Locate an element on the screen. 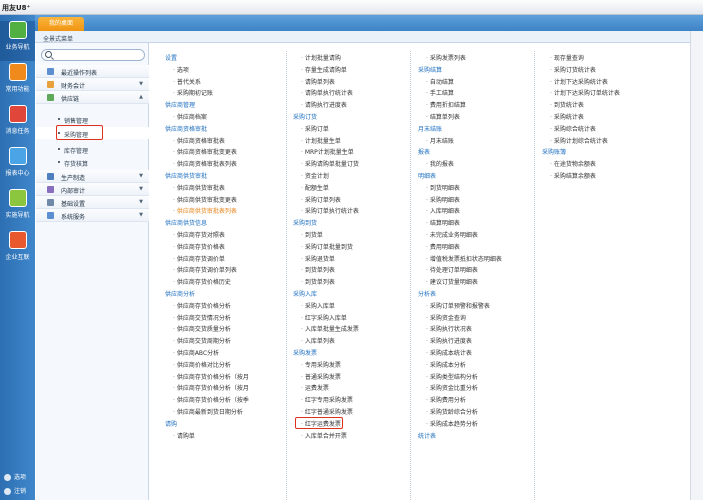  menu-item: 采购统计表 is located at coordinates (567, 118).